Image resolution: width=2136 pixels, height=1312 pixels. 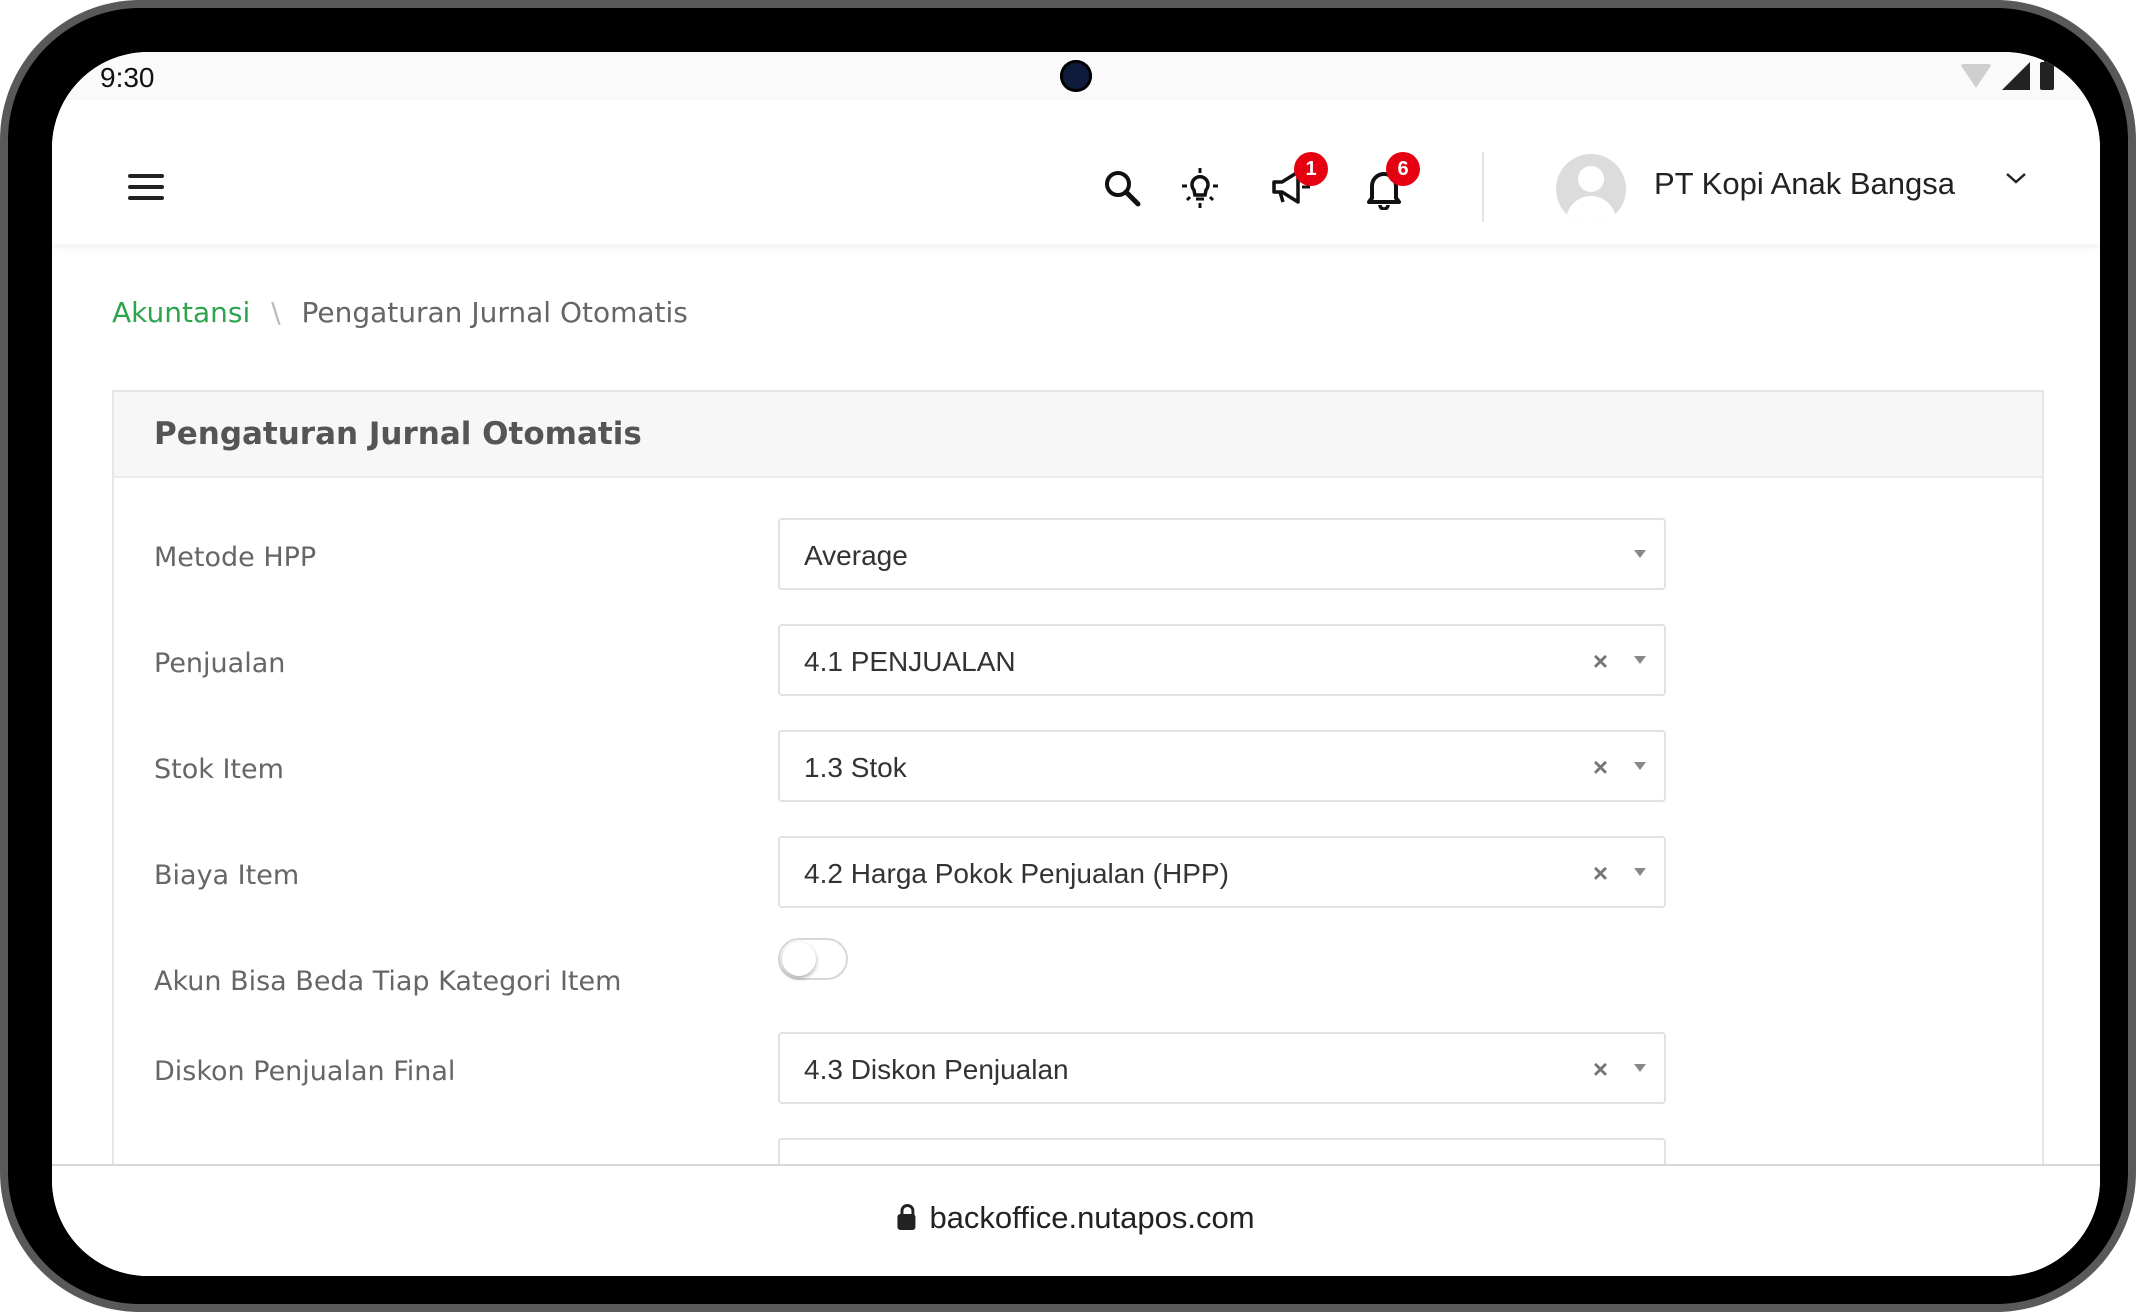 I want to click on status-time: 9:30, so click(x=127, y=77).